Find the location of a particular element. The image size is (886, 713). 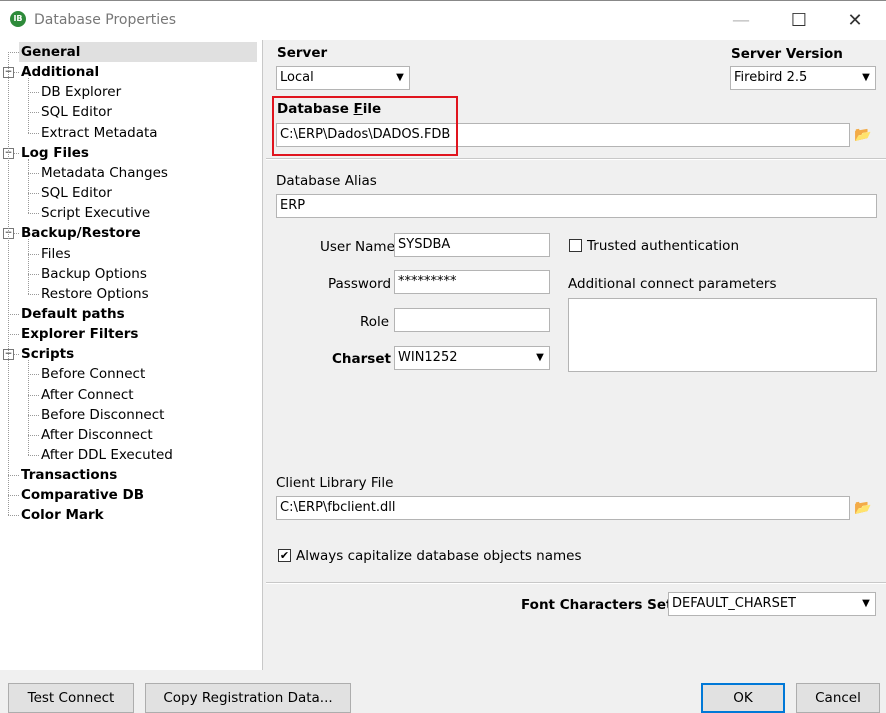

tree-item-label: Before Disconnect is located at coordinates (103, 414).